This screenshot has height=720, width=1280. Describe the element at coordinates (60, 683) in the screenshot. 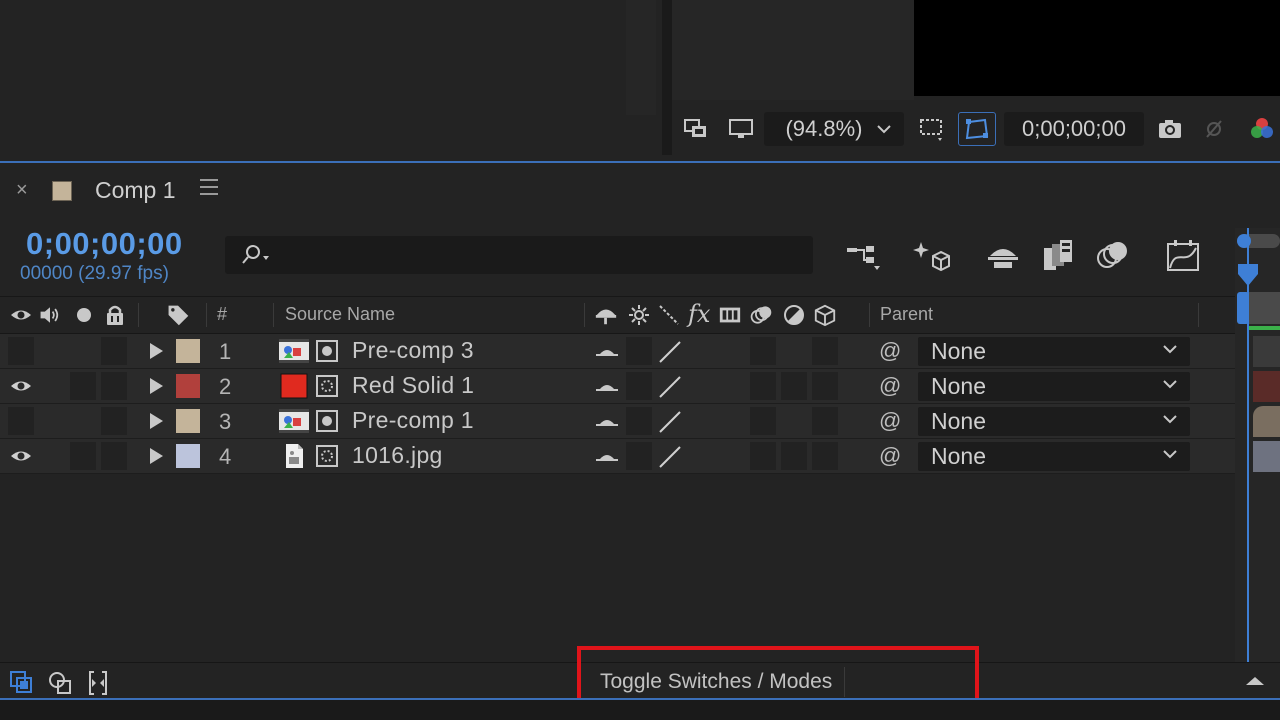

I see `transfer-controls-pane-icon` at that location.